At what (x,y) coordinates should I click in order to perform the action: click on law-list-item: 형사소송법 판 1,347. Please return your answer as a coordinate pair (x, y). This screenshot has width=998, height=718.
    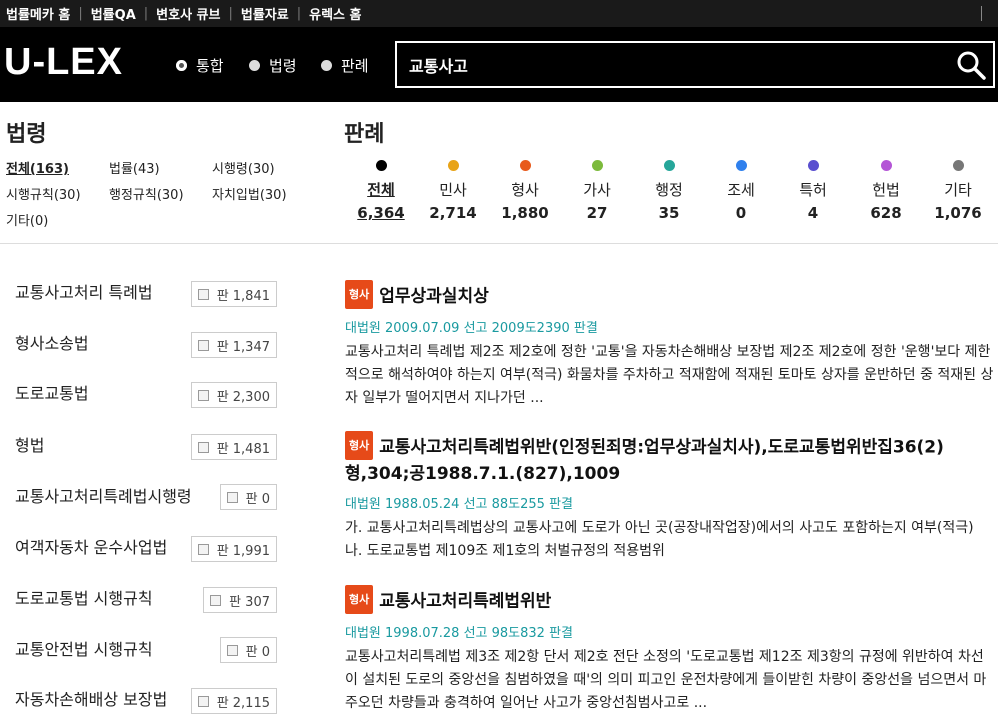
    Looking at the image, I should click on (146, 344).